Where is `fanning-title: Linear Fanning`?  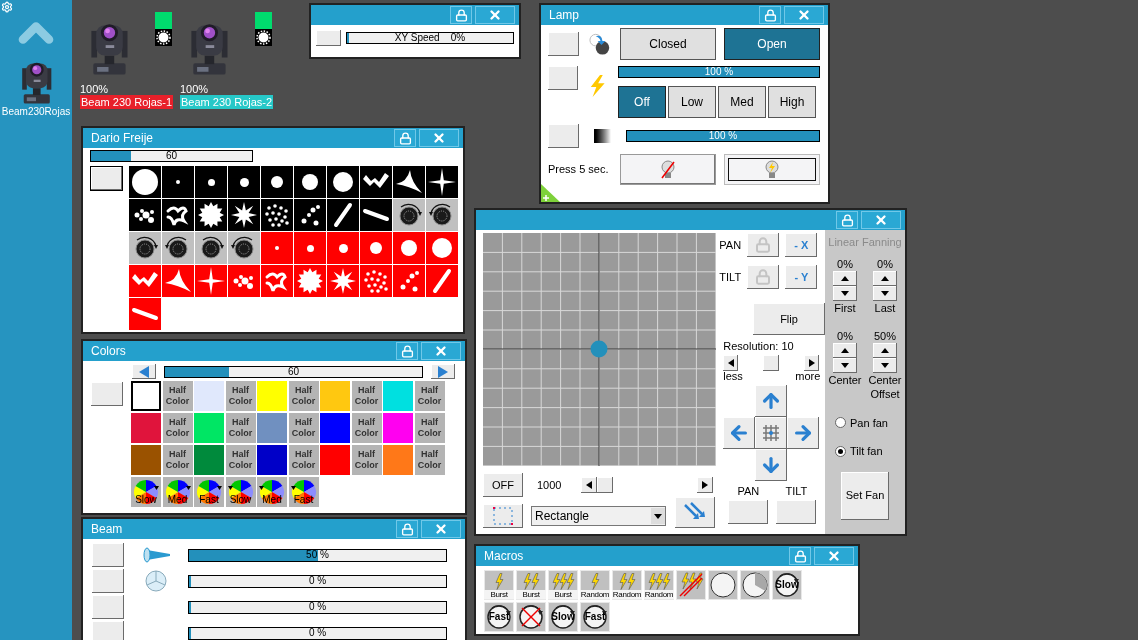
fanning-title: Linear Fanning is located at coordinates (865, 242).